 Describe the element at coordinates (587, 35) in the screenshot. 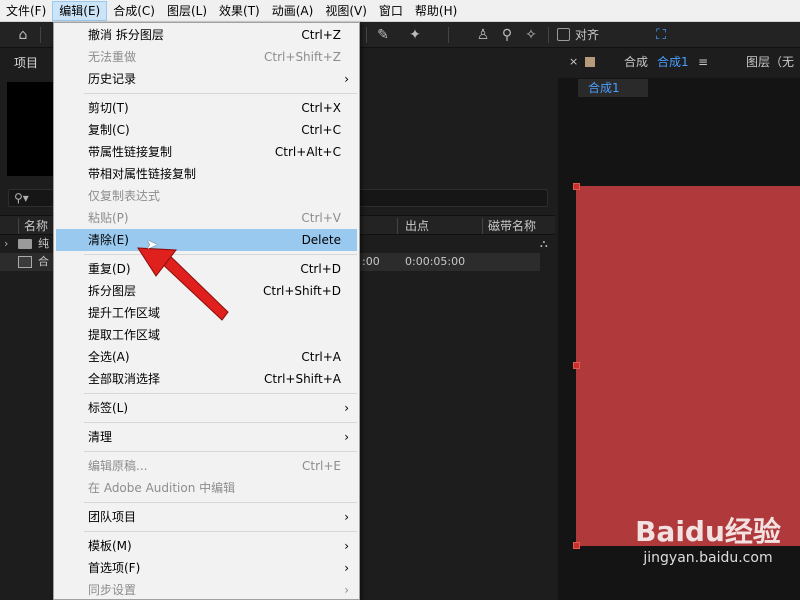

I see `snap-label: 对齐` at that location.